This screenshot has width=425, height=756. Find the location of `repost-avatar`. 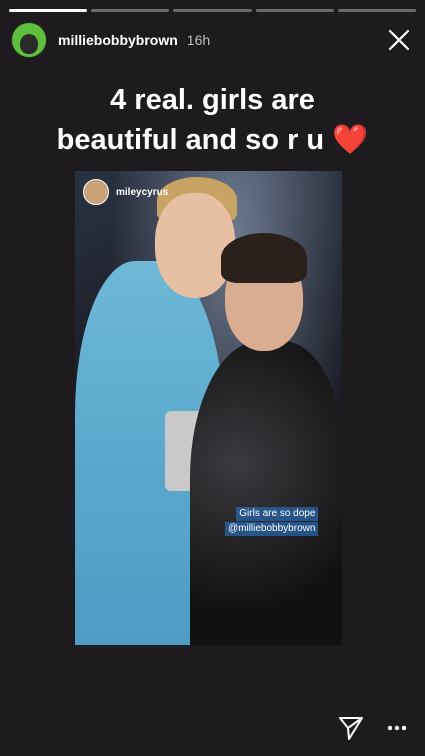

repost-avatar is located at coordinates (96, 192).